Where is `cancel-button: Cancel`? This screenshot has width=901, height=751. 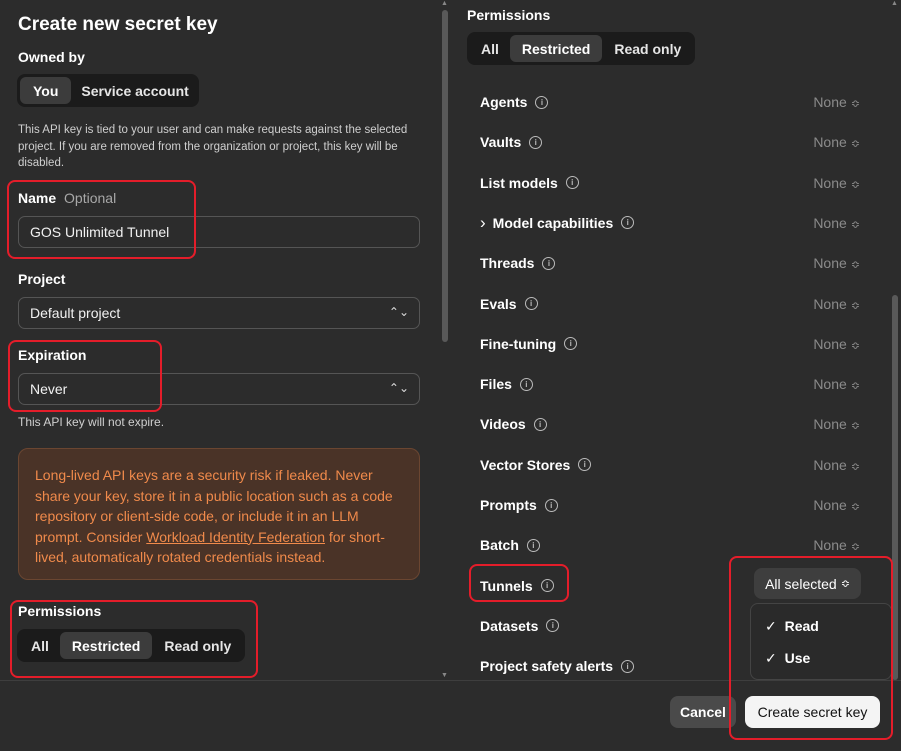
cancel-button: Cancel is located at coordinates (703, 712).